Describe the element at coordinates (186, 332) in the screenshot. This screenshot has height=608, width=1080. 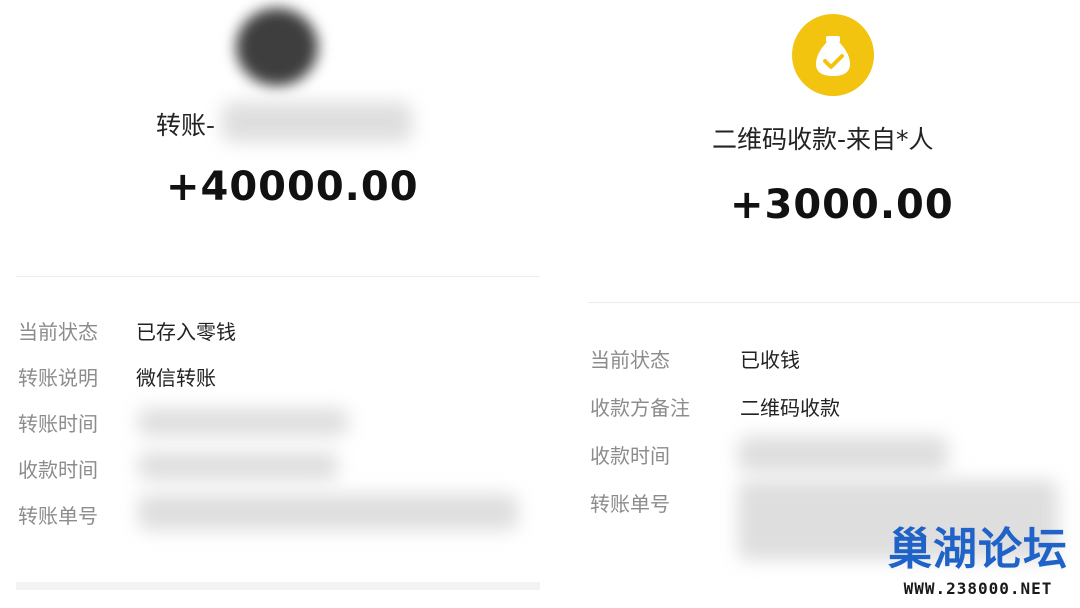
I see `row-value-status: 已存入零钱` at that location.